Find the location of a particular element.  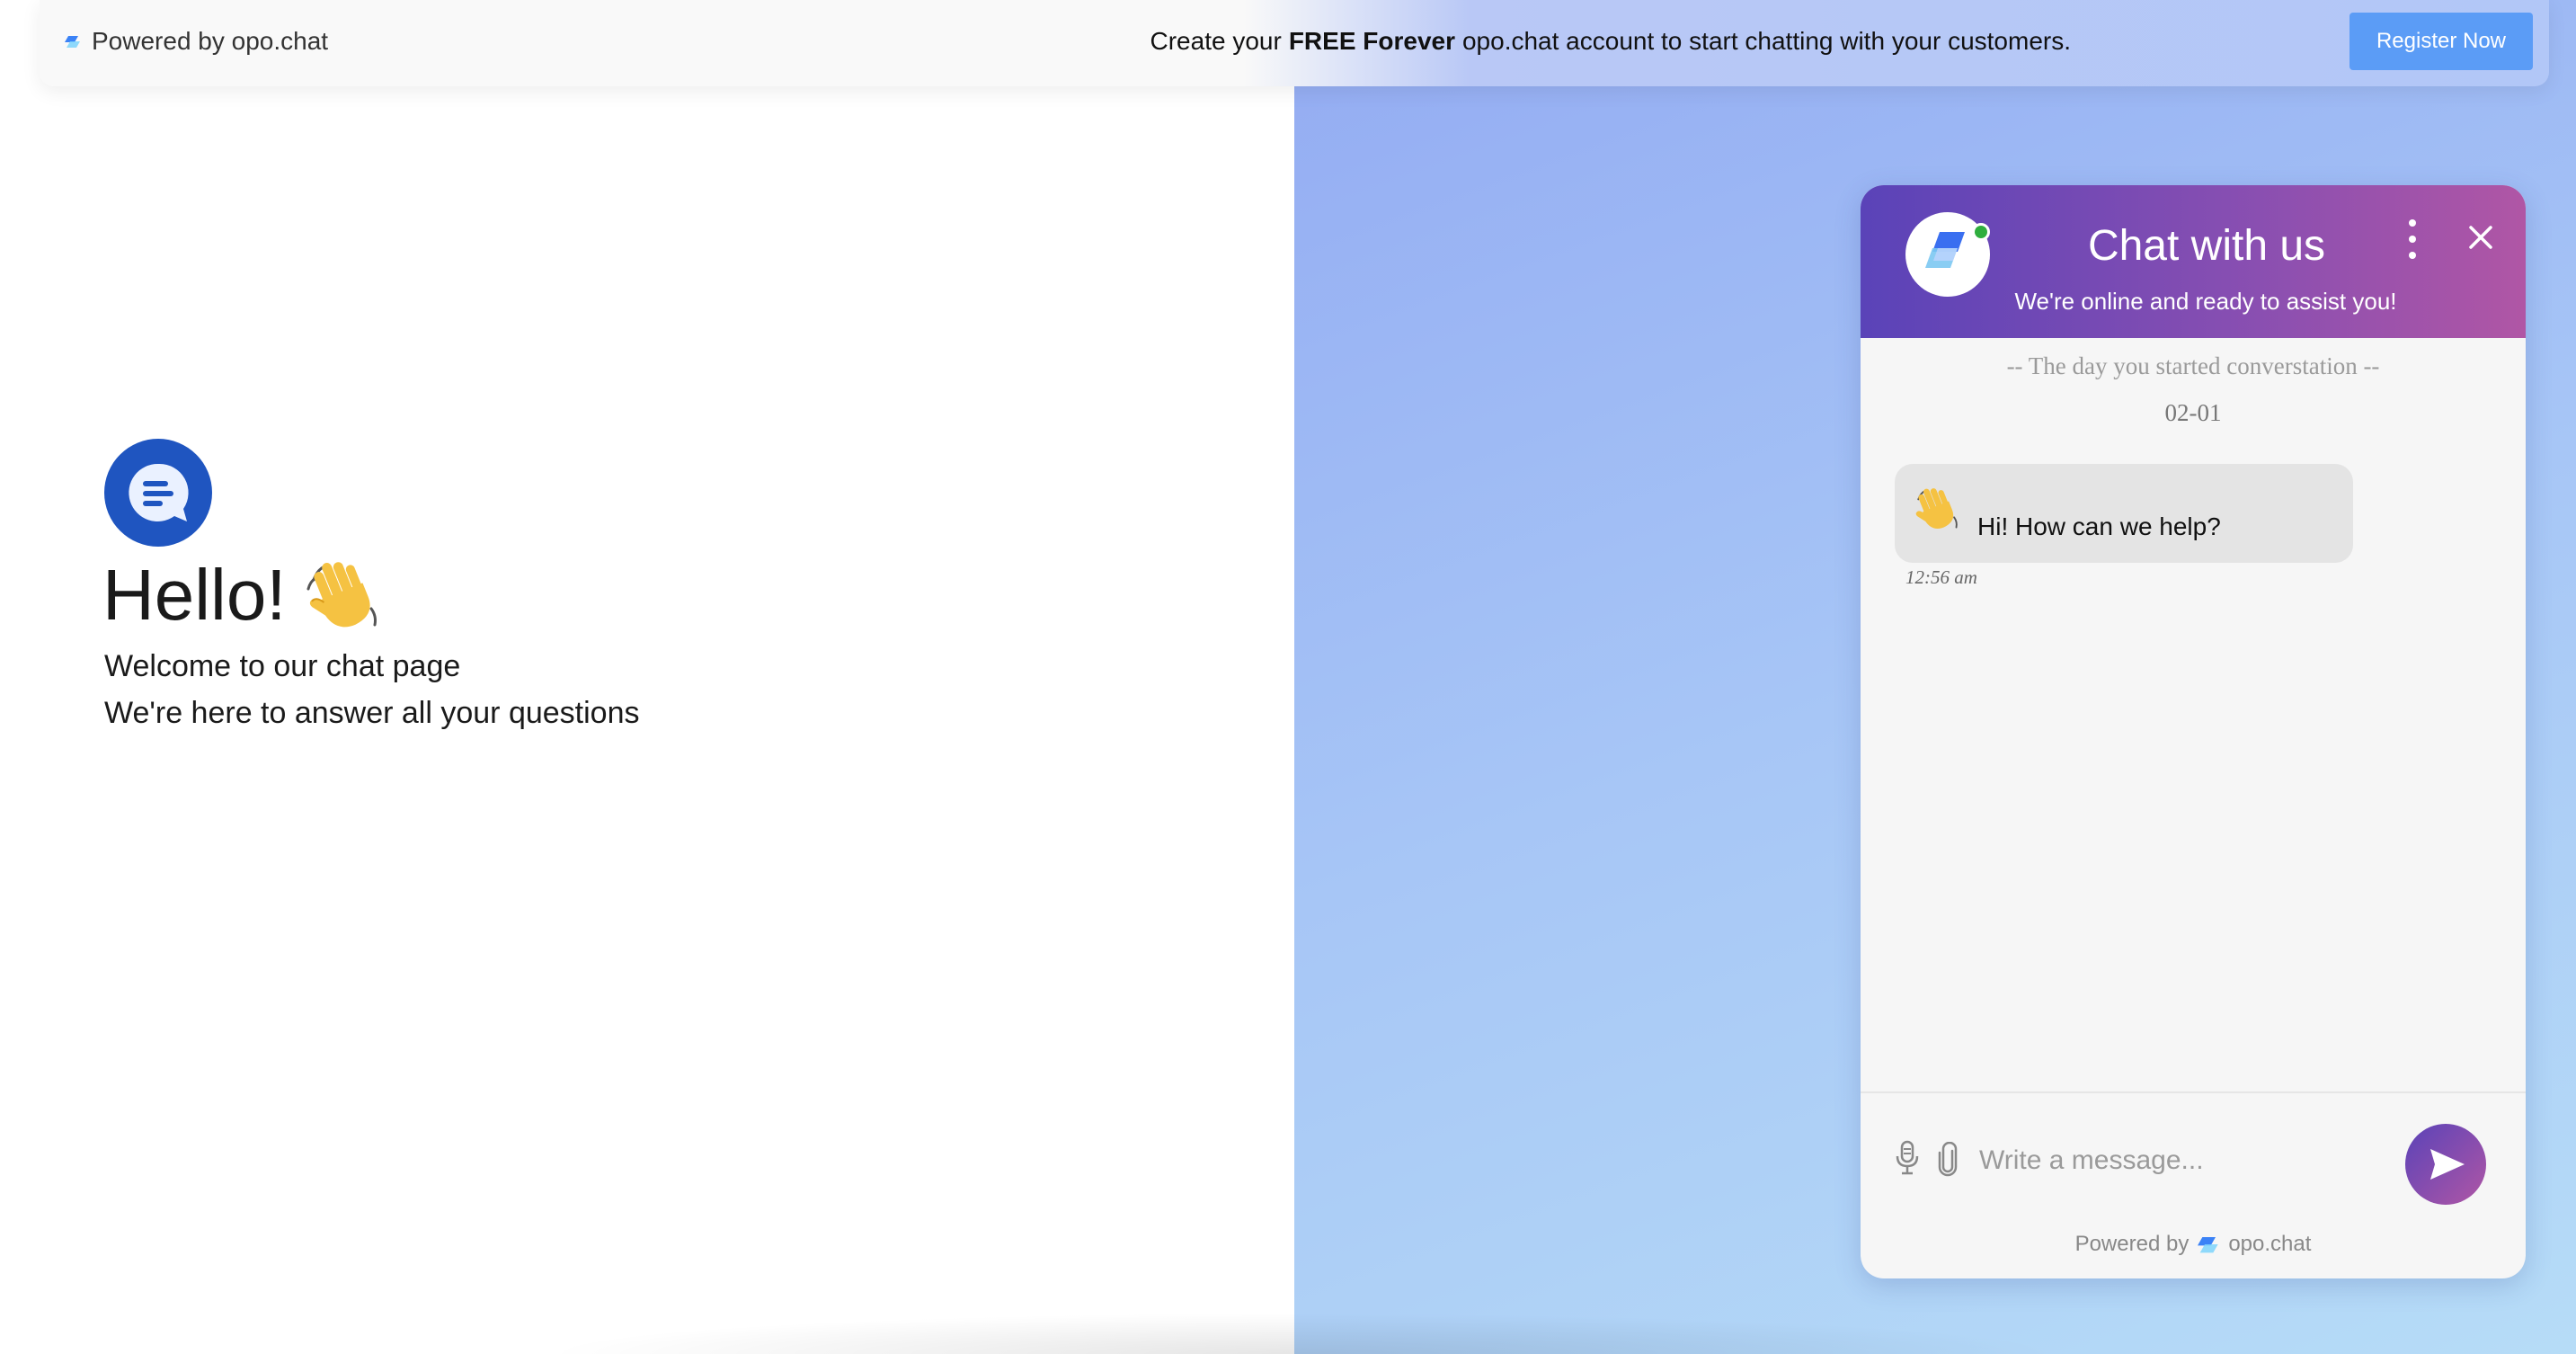

conversation-day-label: -- The day you started converstation -- is located at coordinates (2193, 365).